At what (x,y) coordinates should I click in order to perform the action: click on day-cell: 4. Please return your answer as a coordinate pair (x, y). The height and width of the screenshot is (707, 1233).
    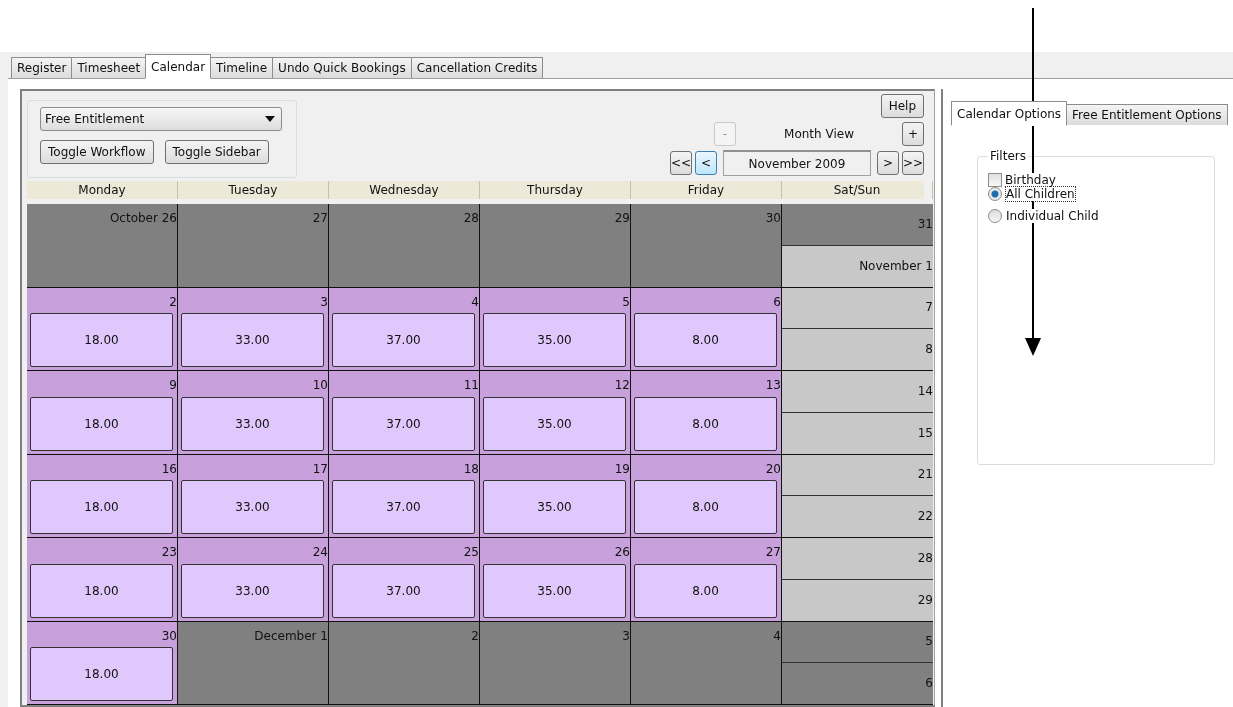
    Looking at the image, I should click on (706, 663).